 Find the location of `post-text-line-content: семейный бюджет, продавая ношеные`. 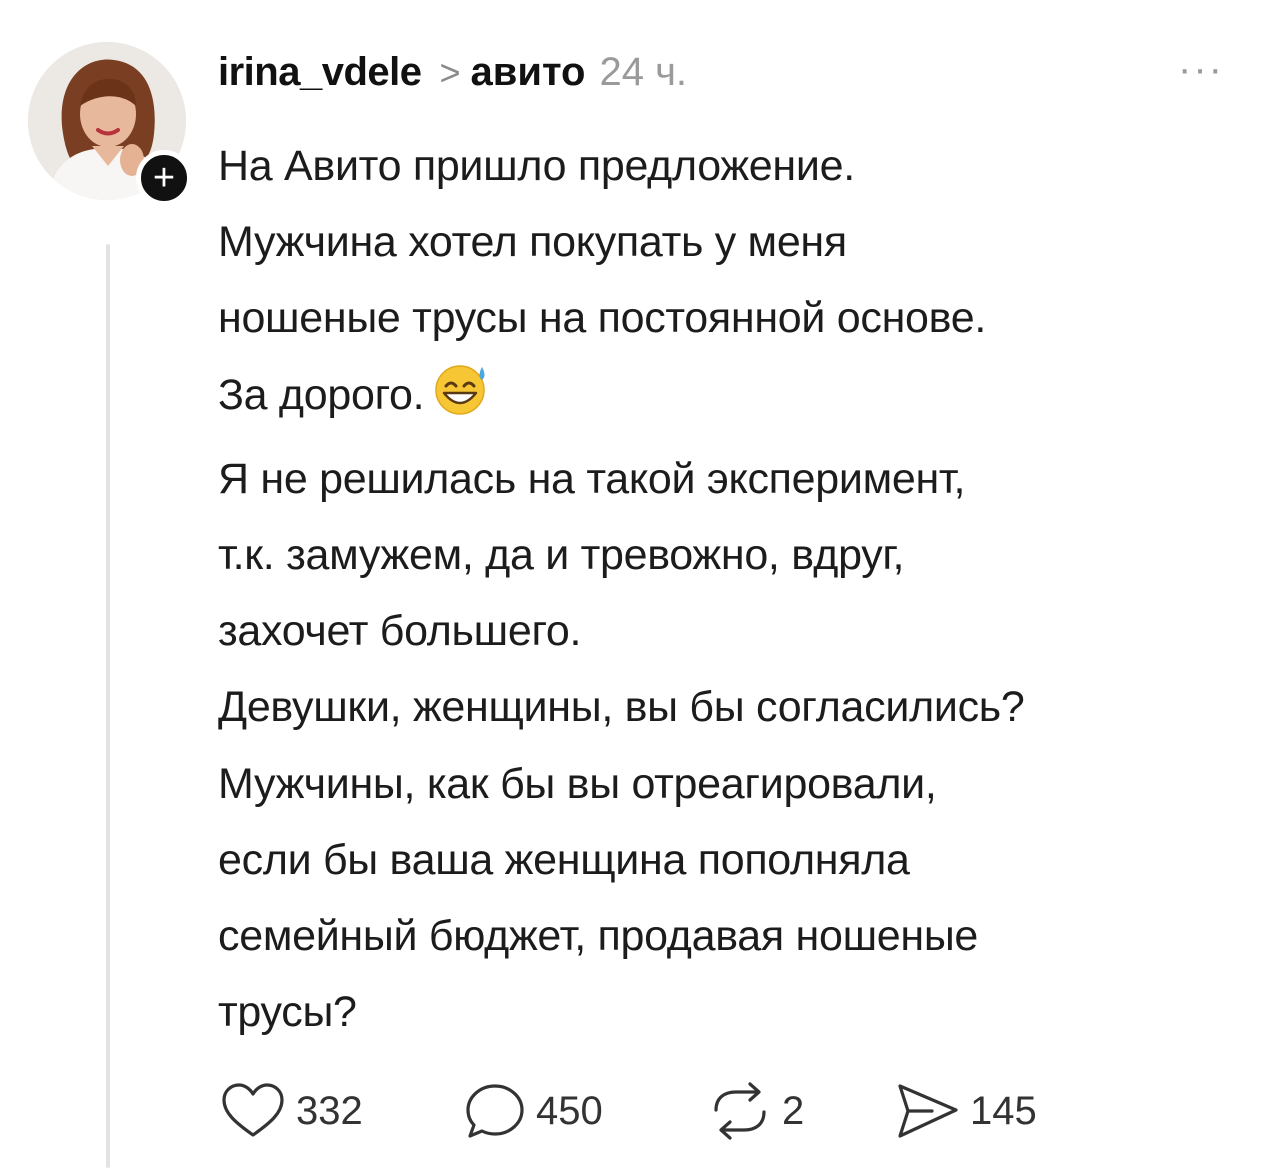

post-text-line-content: семейный бюджет, продавая ношеные is located at coordinates (598, 936).